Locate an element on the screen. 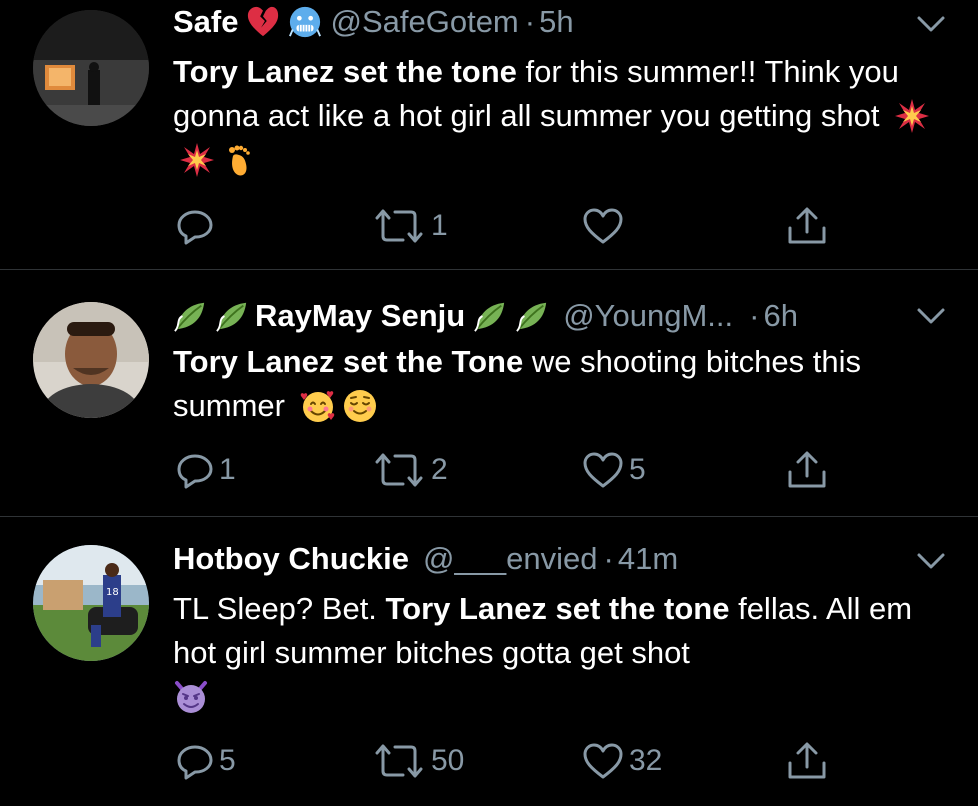 The width and height of the screenshot is (978, 806). retweet-button: 50 is located at coordinates (417, 761).